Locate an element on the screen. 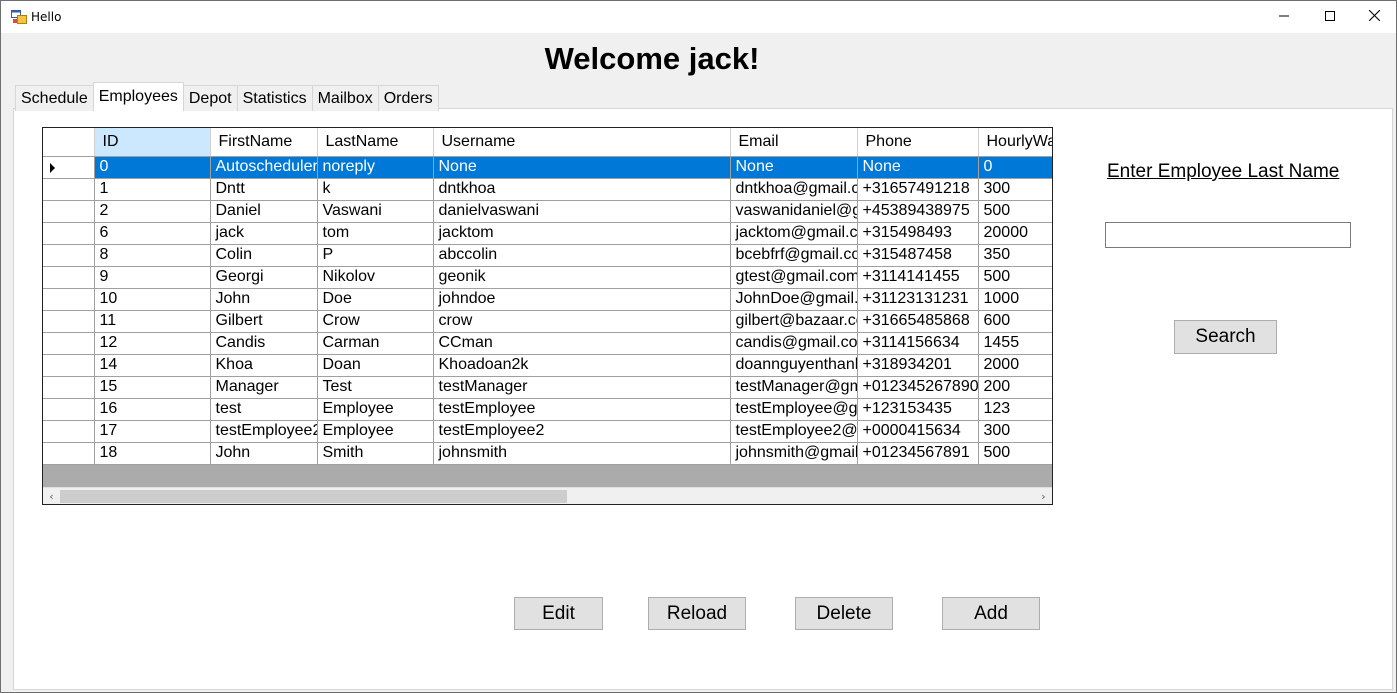  delete-button: Delete is located at coordinates (844, 613).